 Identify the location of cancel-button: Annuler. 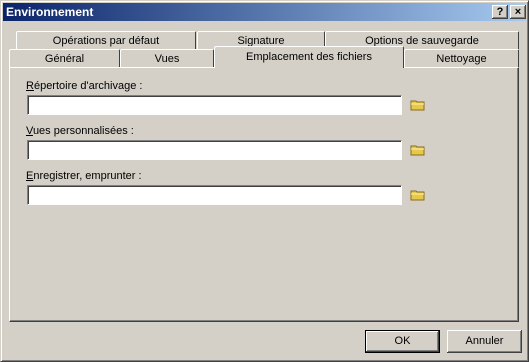
(484, 341).